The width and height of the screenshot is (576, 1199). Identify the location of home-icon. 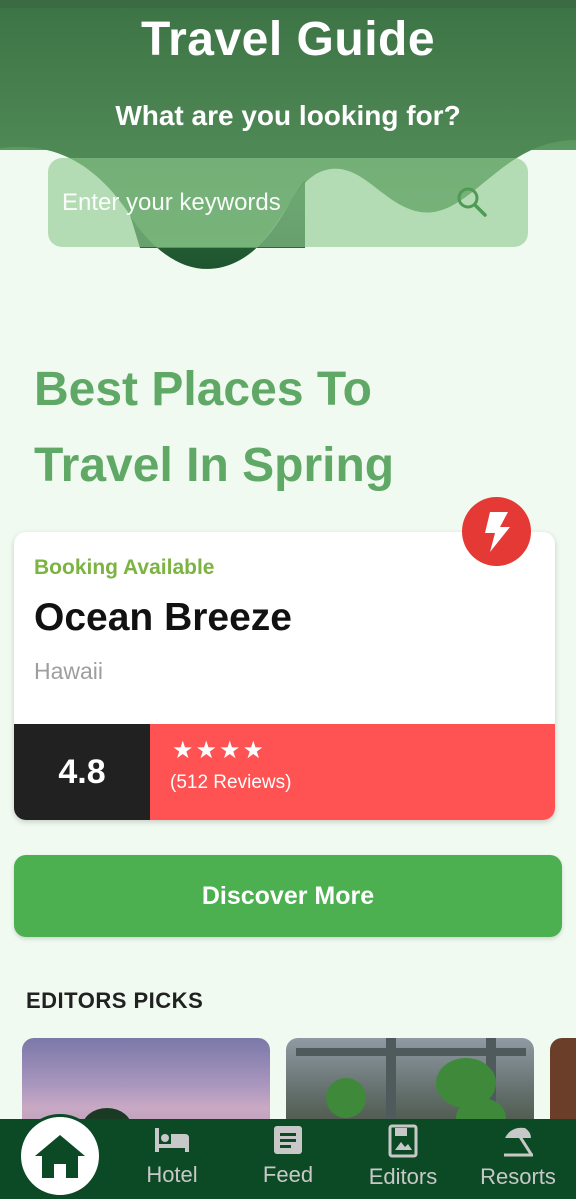
(60, 1156).